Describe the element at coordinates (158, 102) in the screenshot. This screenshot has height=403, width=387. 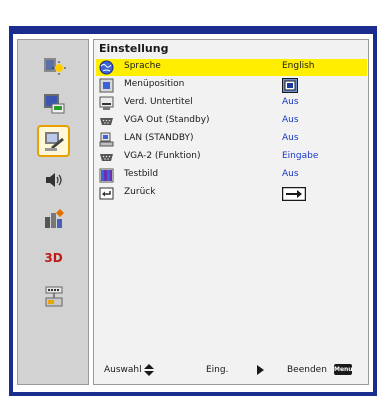
I see `menu-item-label: Verd. Untertitel` at that location.